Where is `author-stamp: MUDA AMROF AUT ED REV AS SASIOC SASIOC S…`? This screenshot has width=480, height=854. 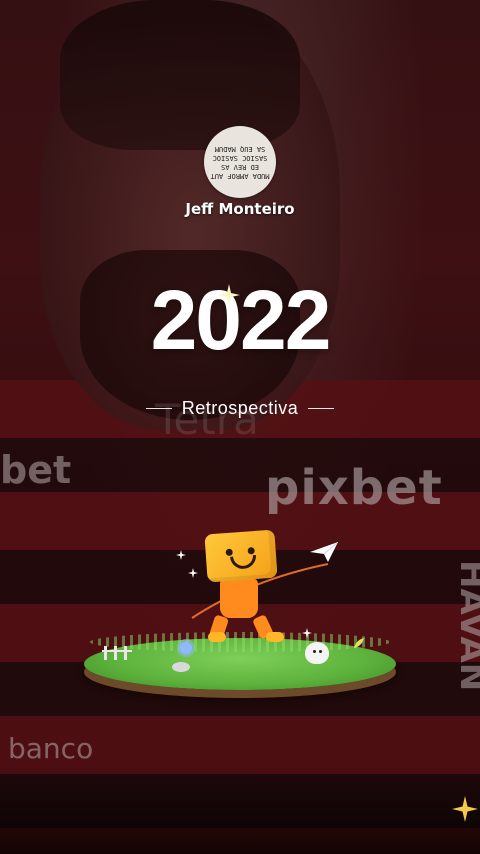 author-stamp: MUDA AMROF AUT ED REV AS SASIOC SASIOC S… is located at coordinates (240, 162).